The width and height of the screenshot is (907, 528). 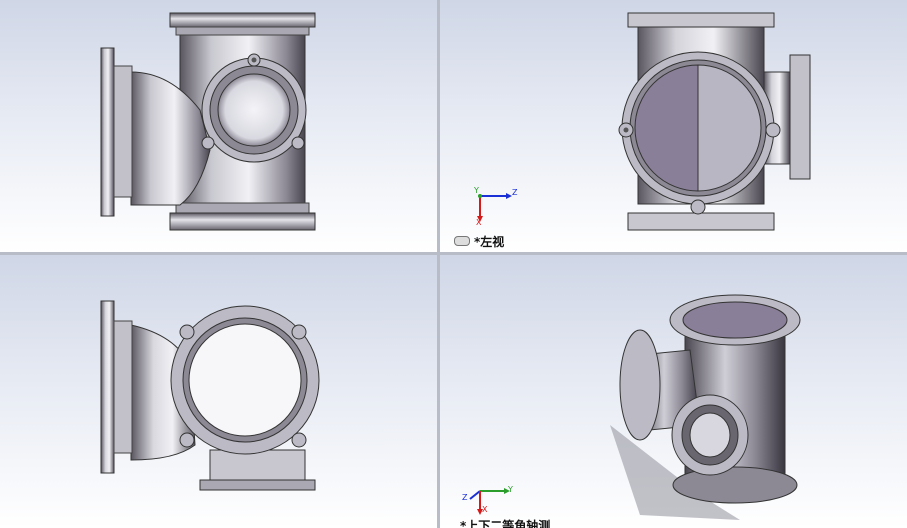 I want to click on orientation-triad: Y Z X, so click(x=498, y=206).